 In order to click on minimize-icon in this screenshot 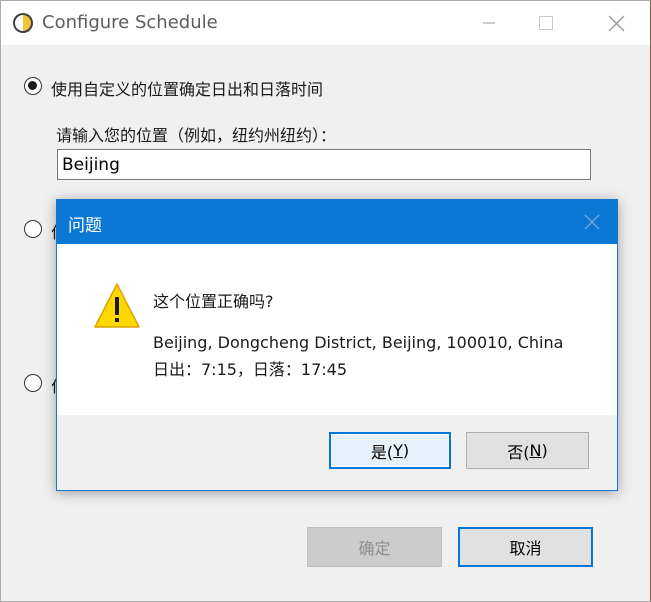, I will do `click(489, 23)`.